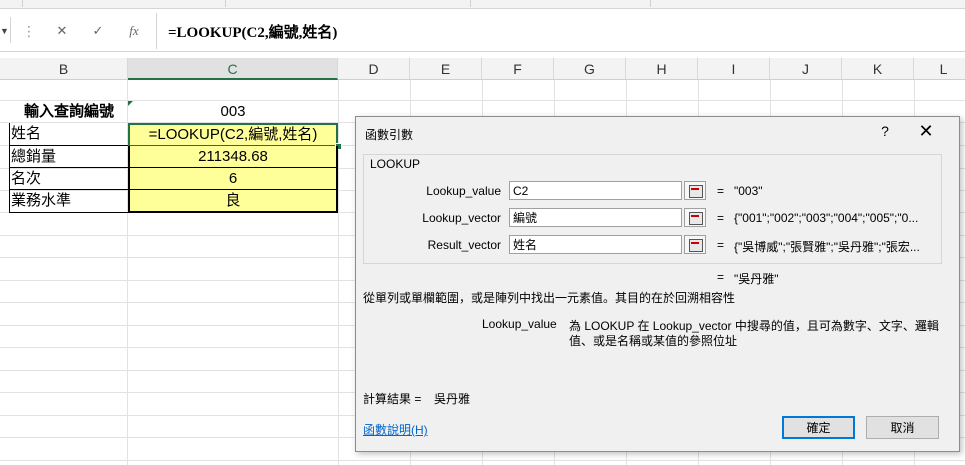 The height and width of the screenshot is (465, 965). I want to click on column-header-i: I, so click(734, 69).